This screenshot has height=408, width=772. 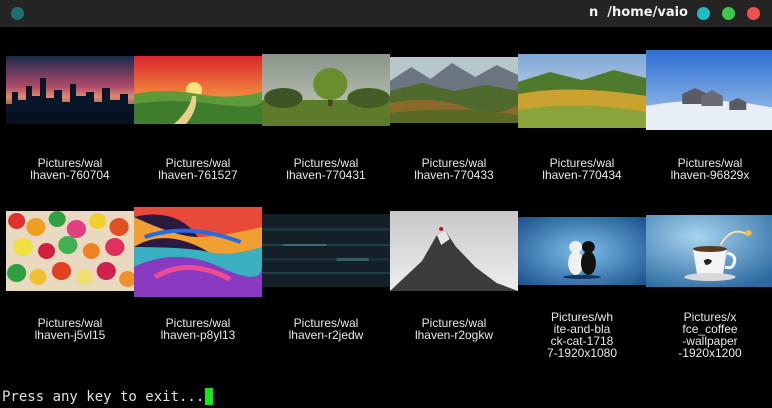 I want to click on candy-thumbnail, so click(x=70, y=251).